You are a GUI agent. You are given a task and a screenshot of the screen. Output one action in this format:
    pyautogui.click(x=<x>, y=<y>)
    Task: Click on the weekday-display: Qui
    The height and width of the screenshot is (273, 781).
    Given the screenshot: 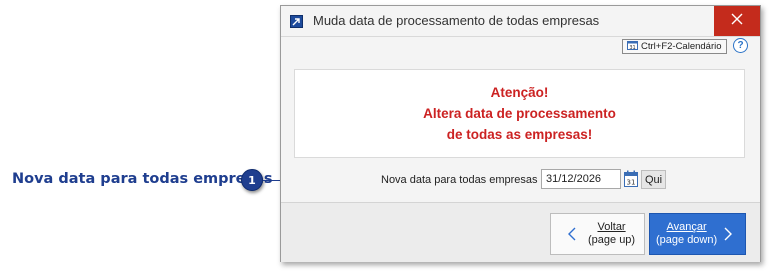 What is the action you would take?
    pyautogui.click(x=653, y=179)
    